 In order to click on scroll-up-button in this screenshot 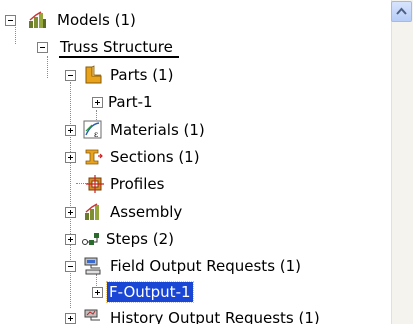, I will do `click(401, 11)`.